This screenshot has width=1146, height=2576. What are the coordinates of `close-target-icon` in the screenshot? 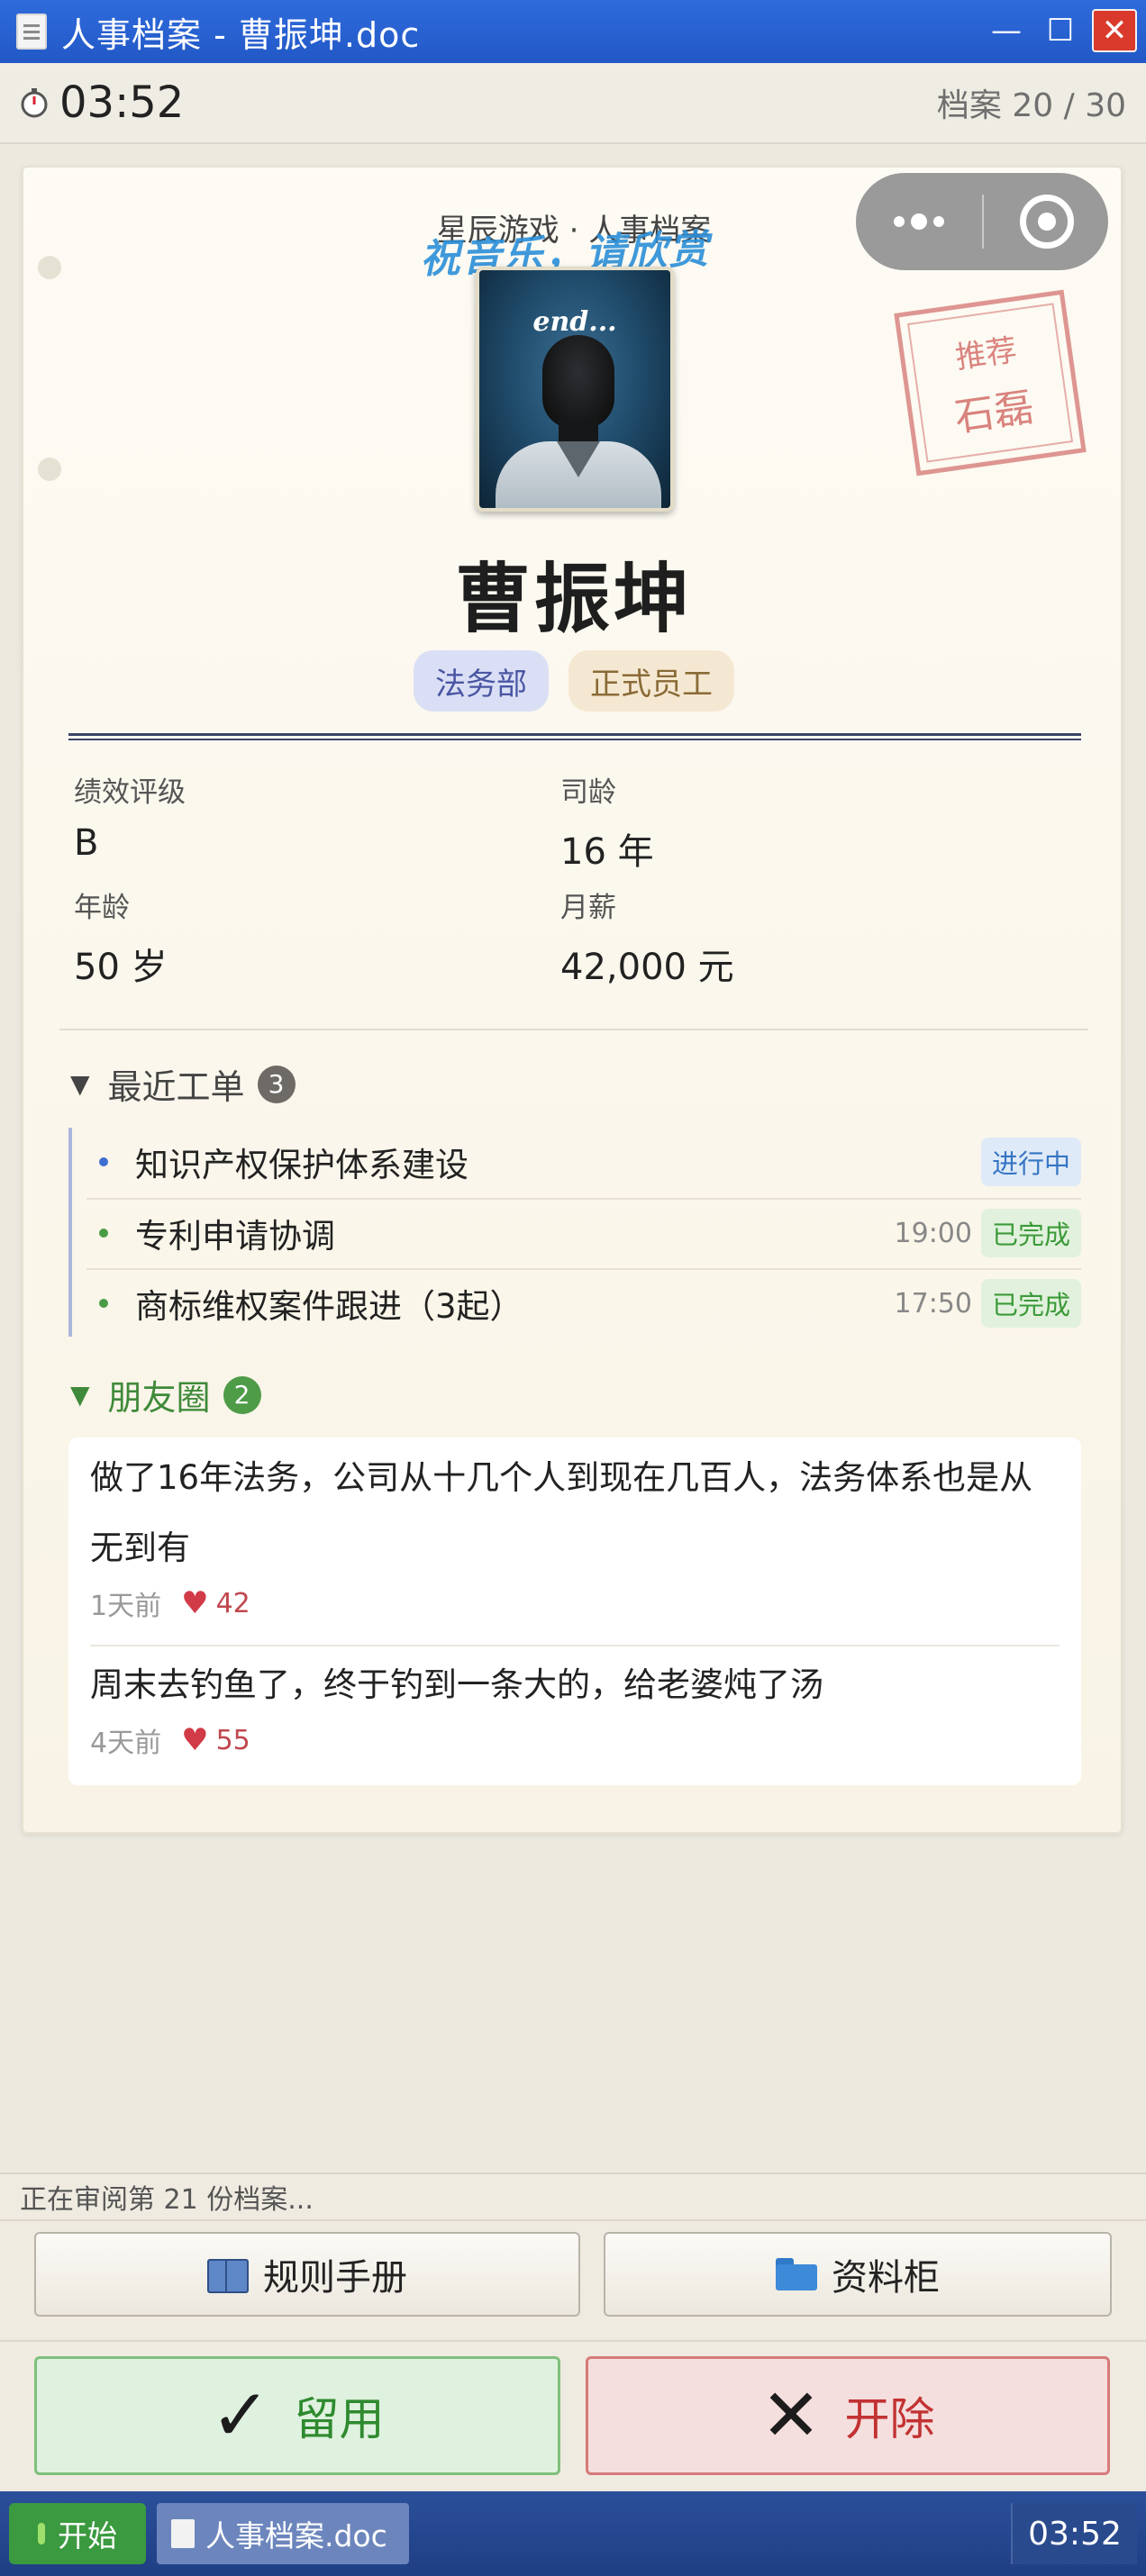 It's located at (1047, 222).